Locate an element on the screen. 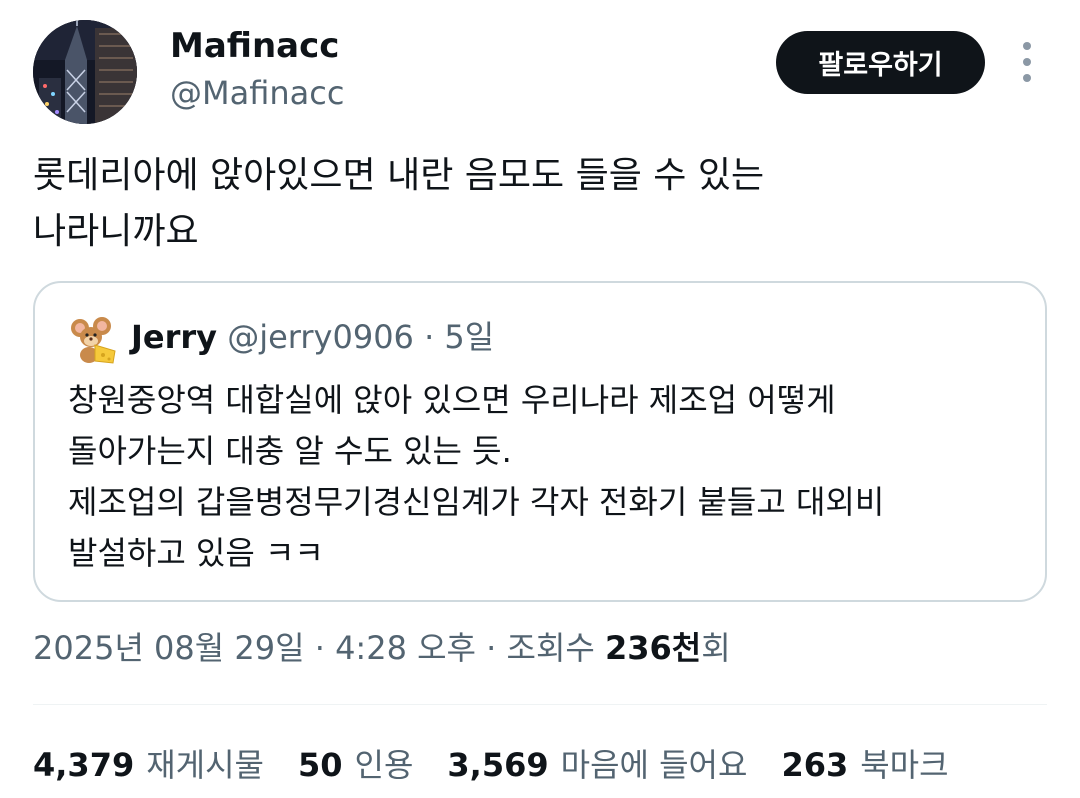 The image size is (1080, 798). quote-author-avatar is located at coordinates (94, 340).